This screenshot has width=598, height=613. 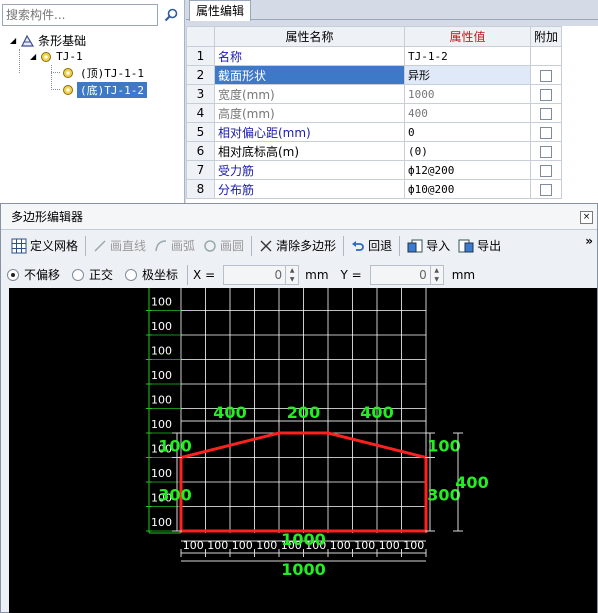 What do you see at coordinates (183, 246) in the screenshot?
I see `draw-arc-label: 画弧` at bounding box center [183, 246].